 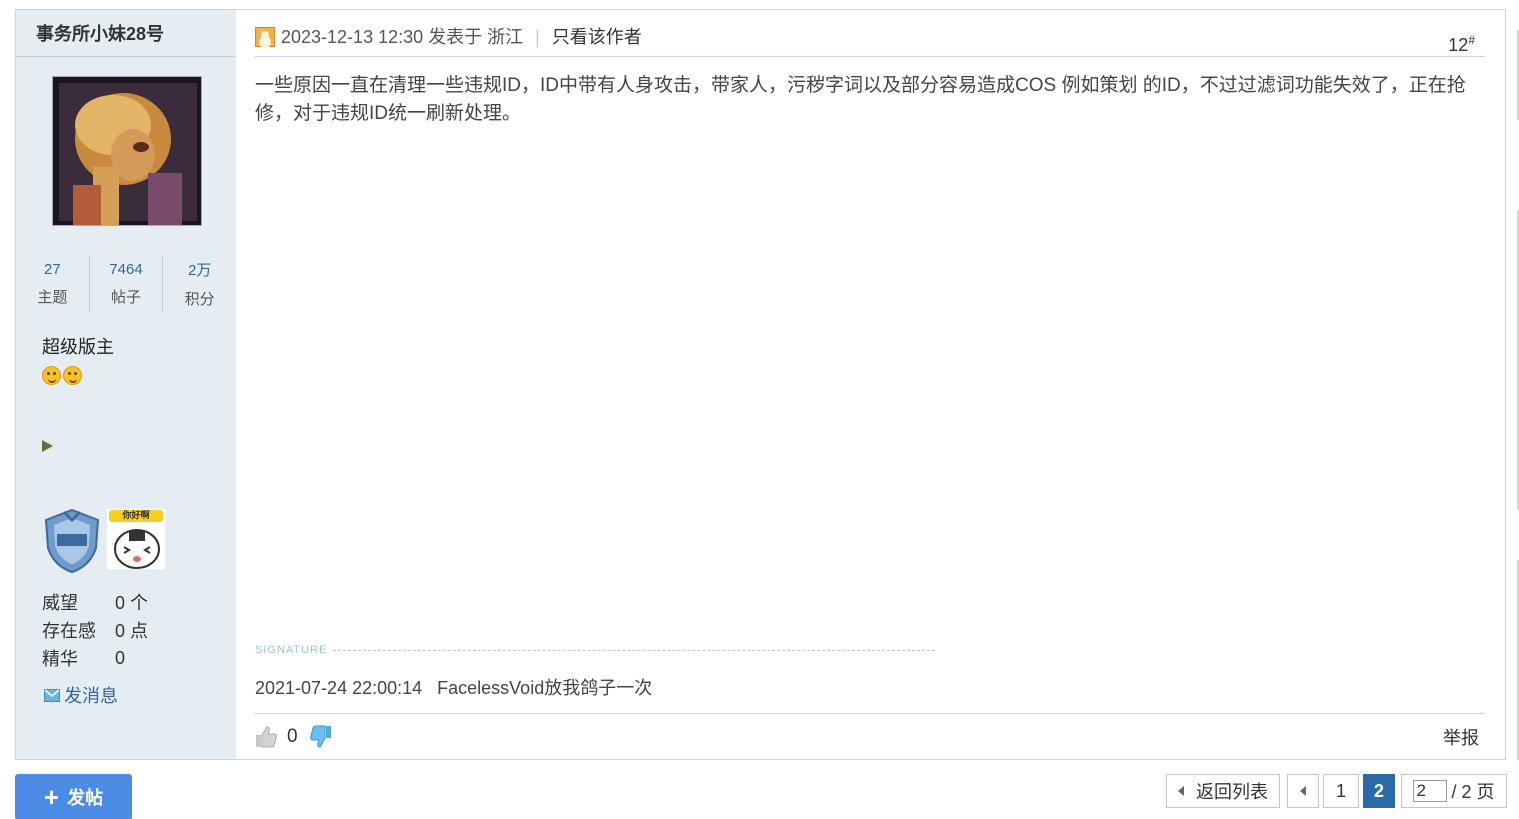 I want to click on post-meta: 2023-12-13 12:30 发表于 浙江 | 只看该作者 12#, so click(x=870, y=40).